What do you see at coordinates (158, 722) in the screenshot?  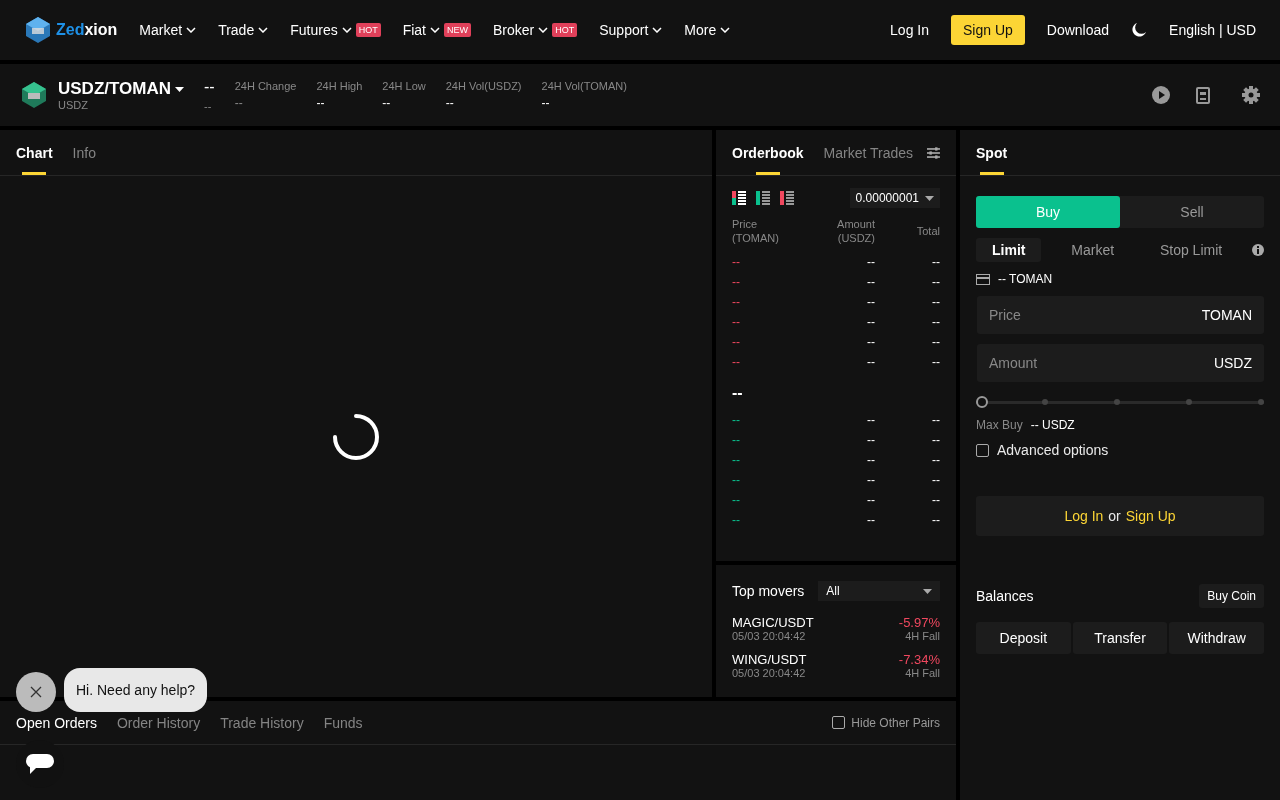 I see `orders-tab: Order History` at bounding box center [158, 722].